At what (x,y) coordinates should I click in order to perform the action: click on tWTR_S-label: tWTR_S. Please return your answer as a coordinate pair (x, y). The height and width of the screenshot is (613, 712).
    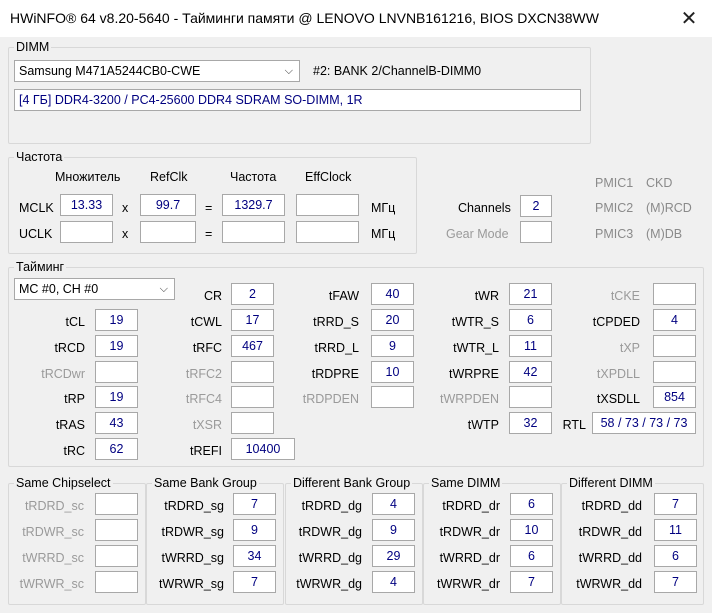
    Looking at the image, I should click on (475, 322).